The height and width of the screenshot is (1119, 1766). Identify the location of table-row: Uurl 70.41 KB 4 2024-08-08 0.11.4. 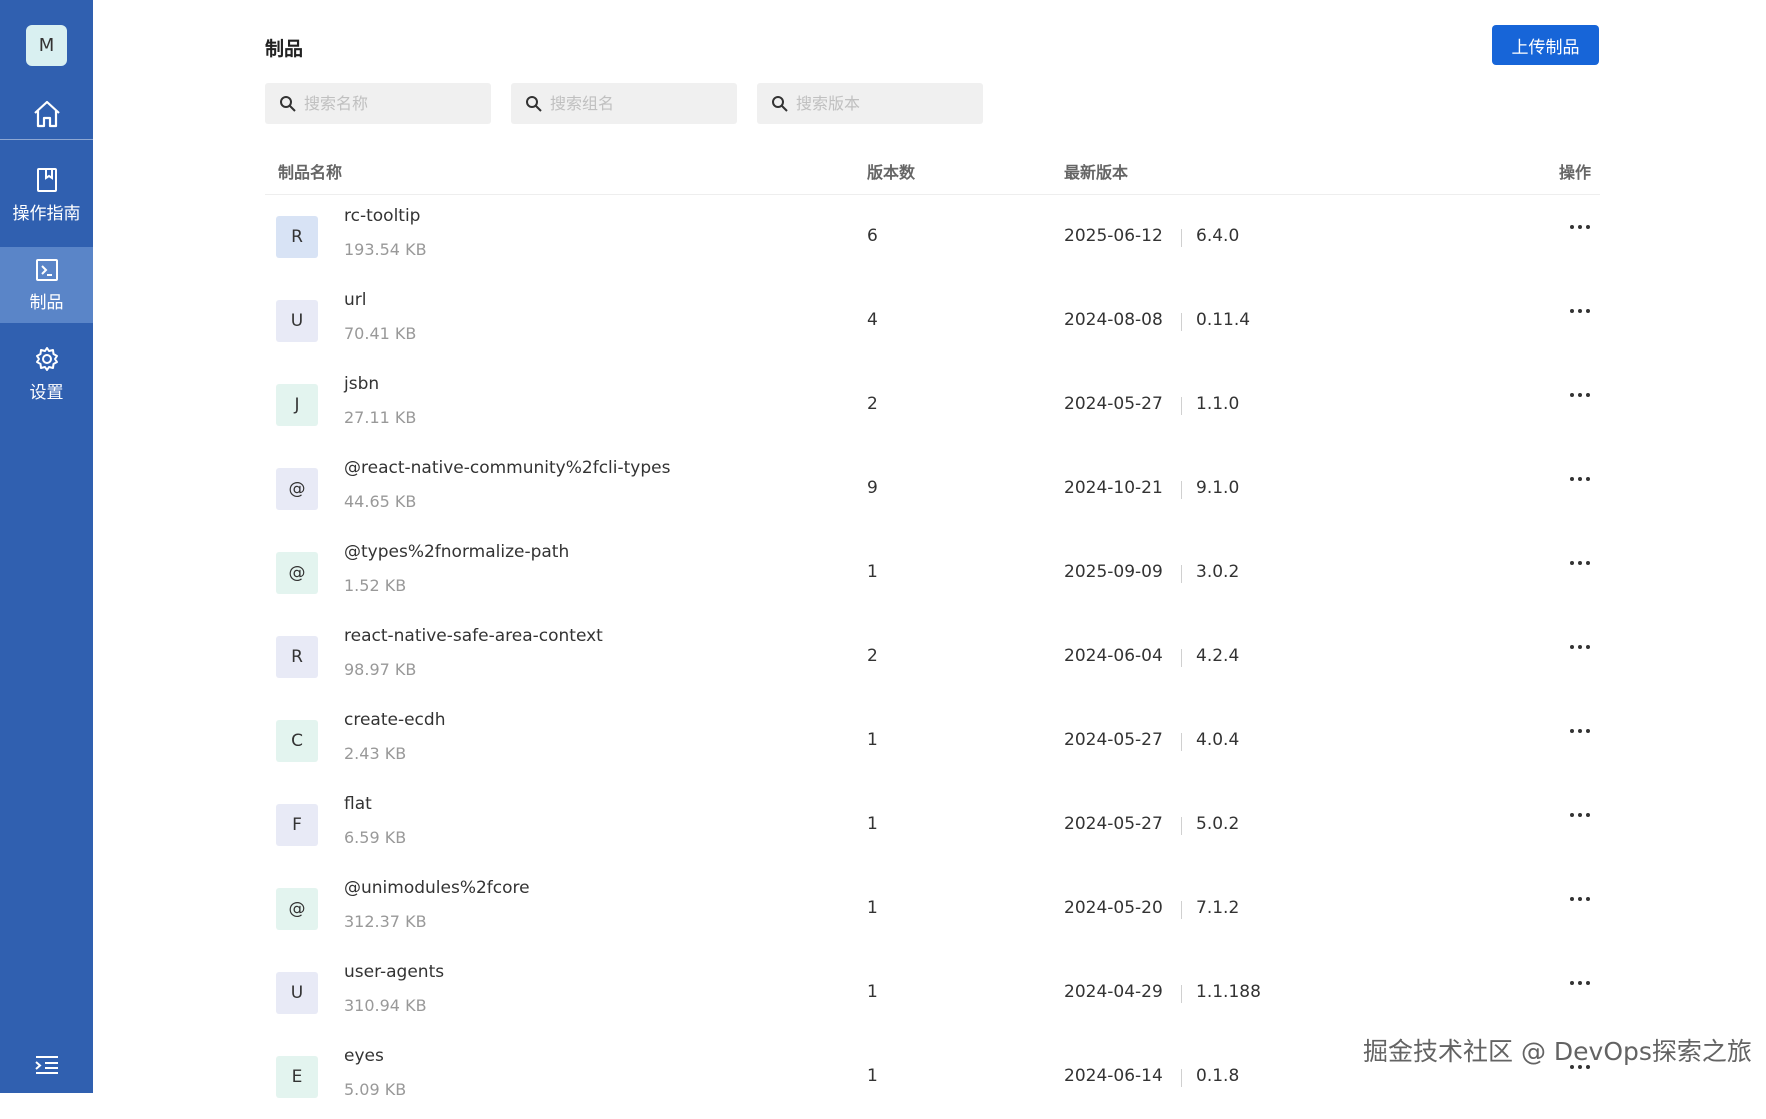
(932, 321).